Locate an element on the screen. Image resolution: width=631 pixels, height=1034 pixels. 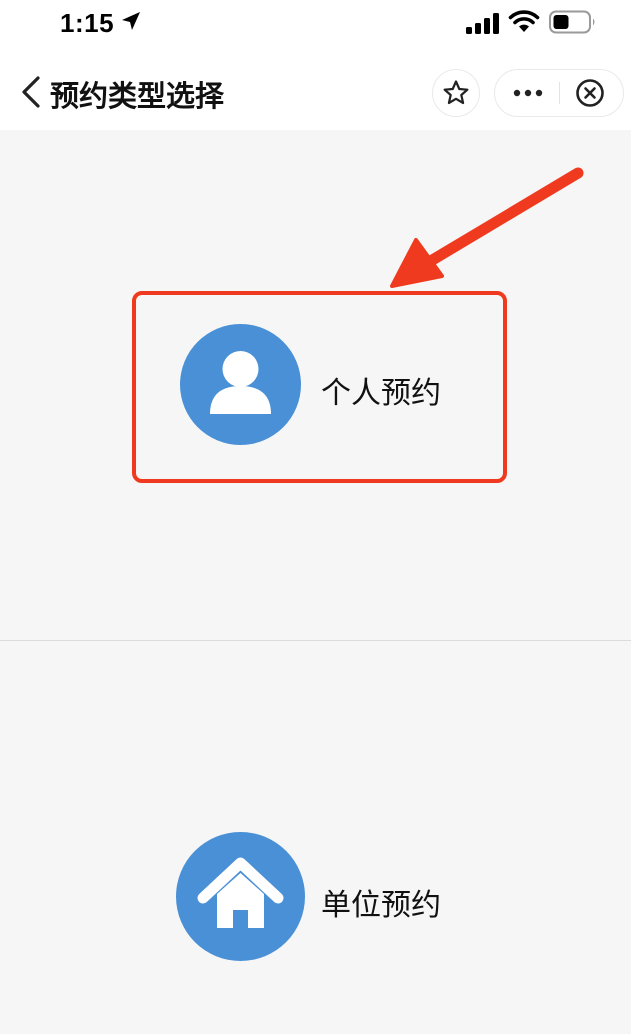
personal-reservation-label: 个人预约 is located at coordinates (381, 393).